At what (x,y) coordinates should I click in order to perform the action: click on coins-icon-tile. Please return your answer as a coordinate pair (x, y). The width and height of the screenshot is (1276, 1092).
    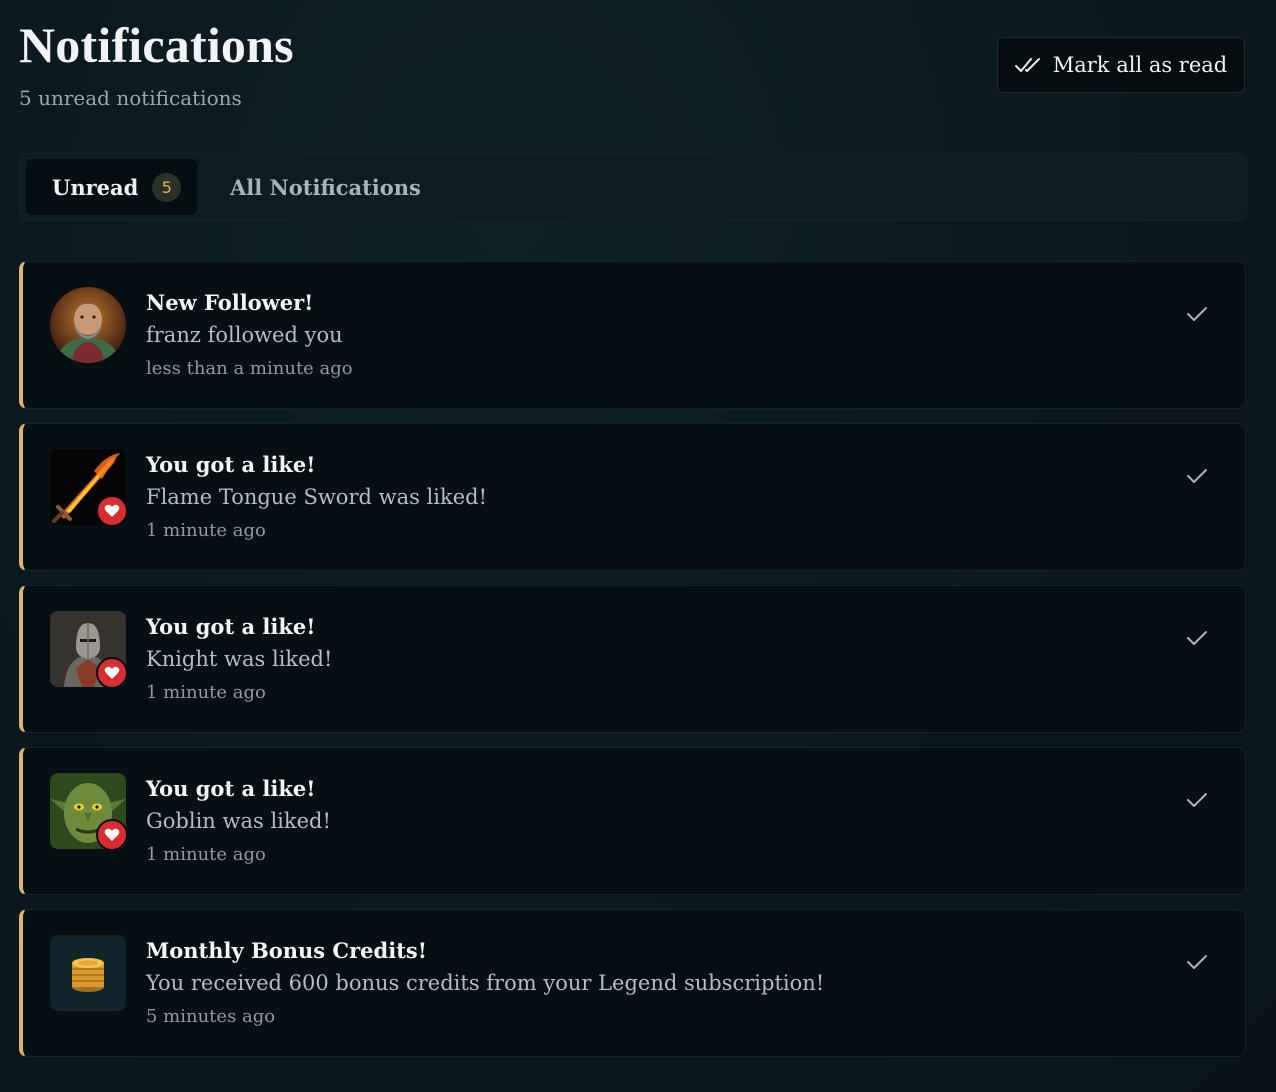
    Looking at the image, I should click on (88, 973).